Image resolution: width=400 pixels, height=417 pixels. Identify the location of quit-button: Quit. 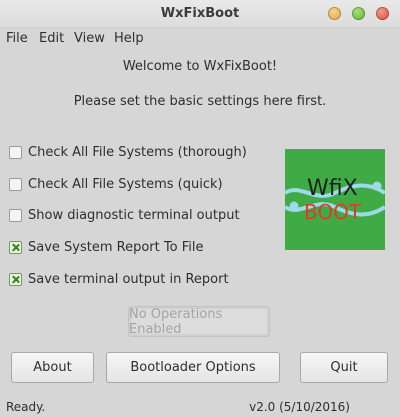
(344, 367).